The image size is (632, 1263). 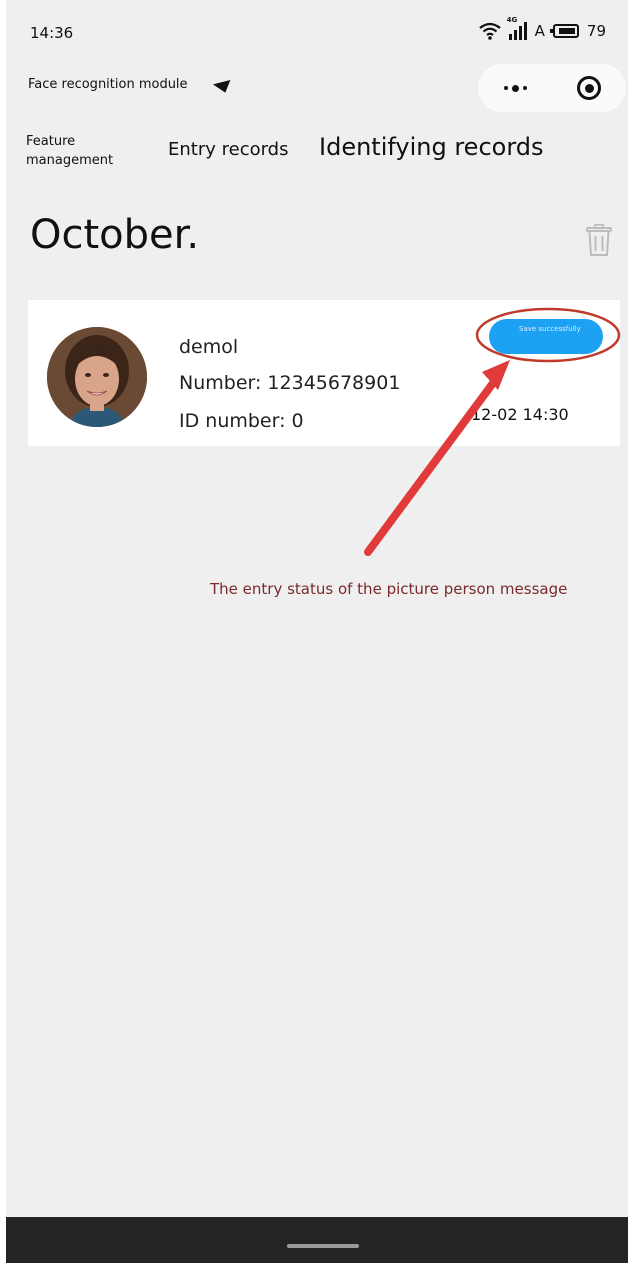 What do you see at coordinates (539, 31) in the screenshot?
I see `carrier-letter: A` at bounding box center [539, 31].